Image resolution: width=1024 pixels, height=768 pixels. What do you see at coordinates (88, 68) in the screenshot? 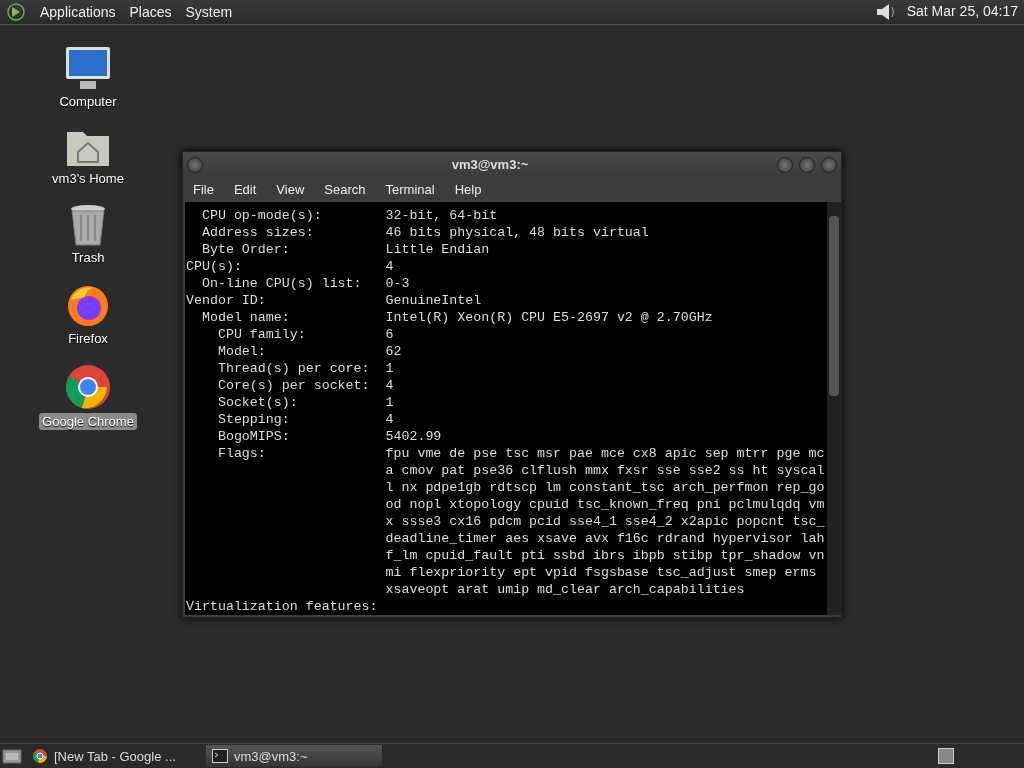
I see `monitor-icon` at bounding box center [88, 68].